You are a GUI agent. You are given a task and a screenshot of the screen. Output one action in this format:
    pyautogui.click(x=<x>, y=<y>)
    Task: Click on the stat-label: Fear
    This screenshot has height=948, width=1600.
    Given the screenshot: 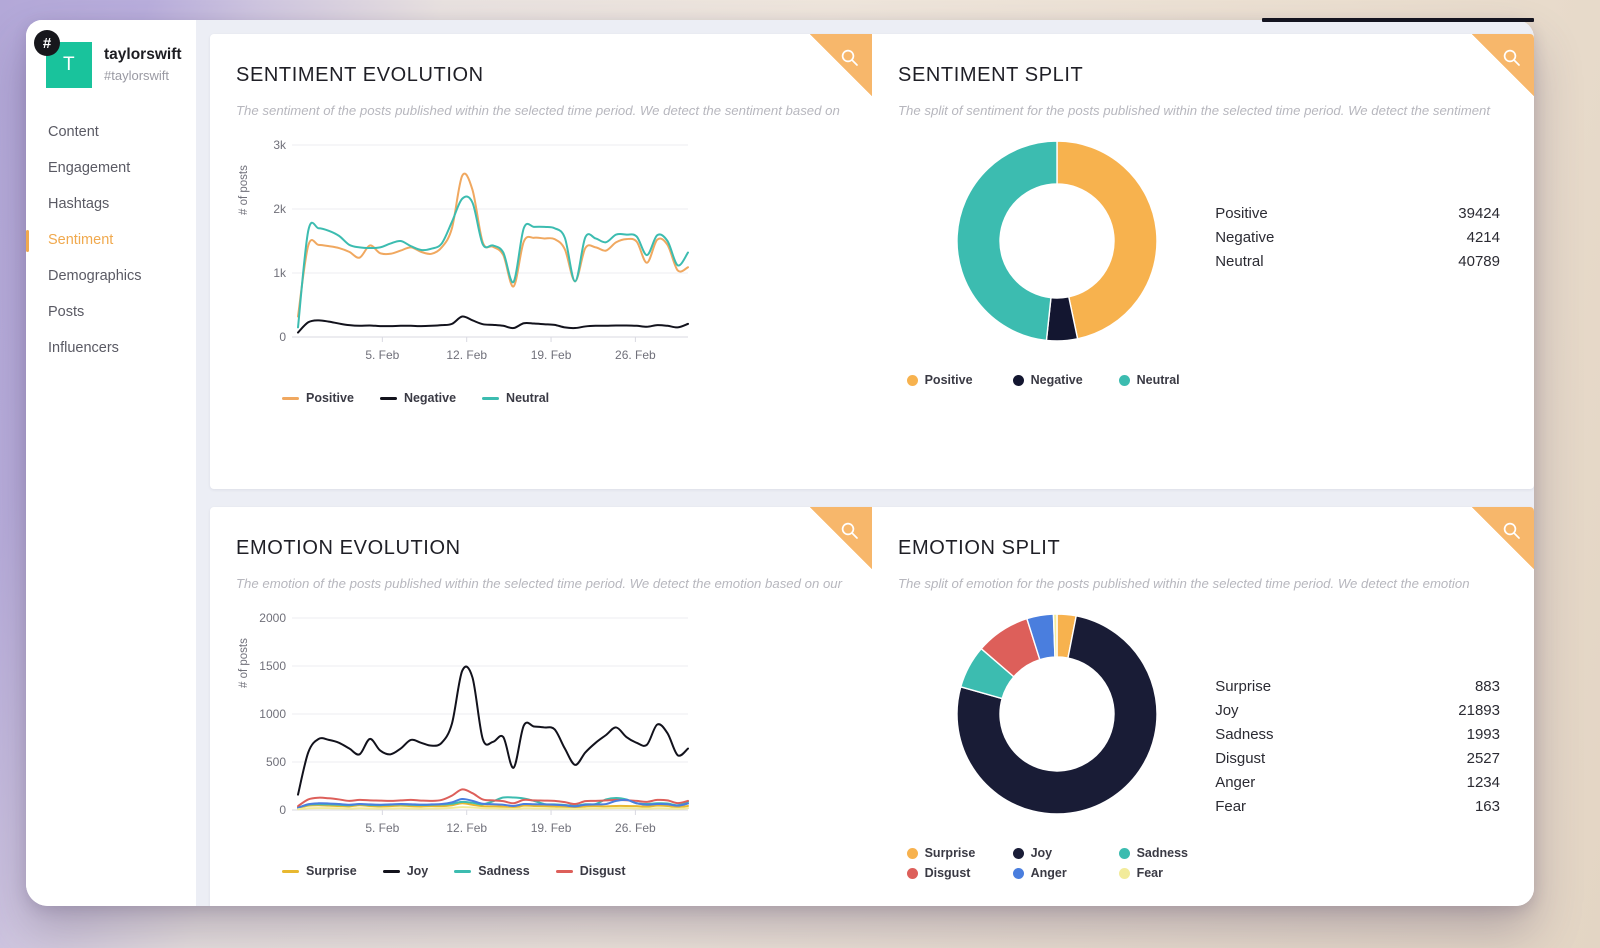 What is the action you would take?
    pyautogui.click(x=1231, y=806)
    